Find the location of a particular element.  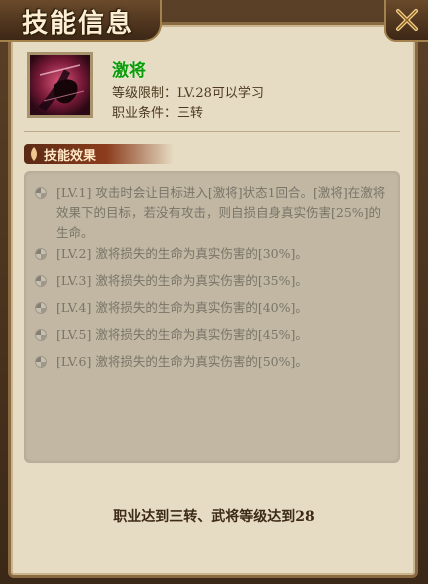

divider is located at coordinates (212, 131).